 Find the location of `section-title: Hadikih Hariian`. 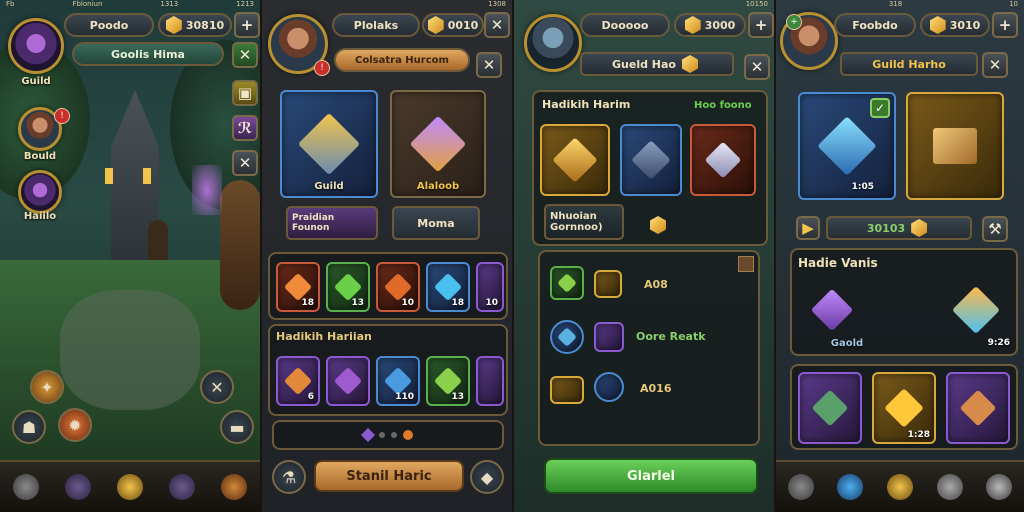

section-title: Hadikih Hariian is located at coordinates (324, 336).